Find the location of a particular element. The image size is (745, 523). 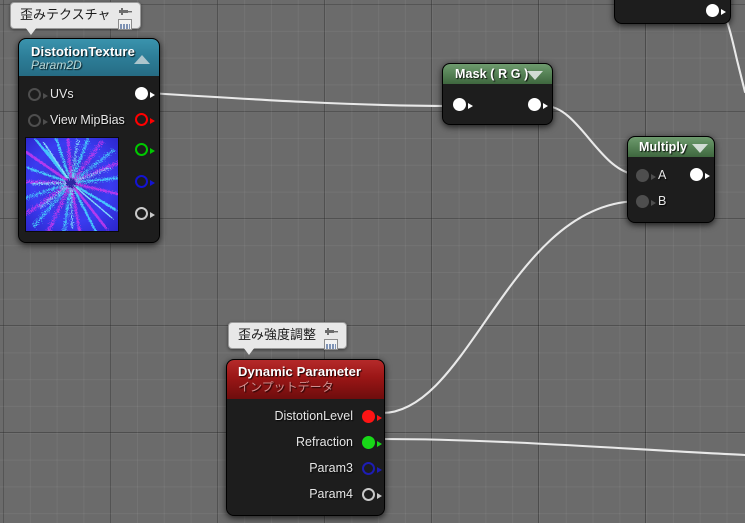

output-pin-distotionlevel is located at coordinates (372, 416).